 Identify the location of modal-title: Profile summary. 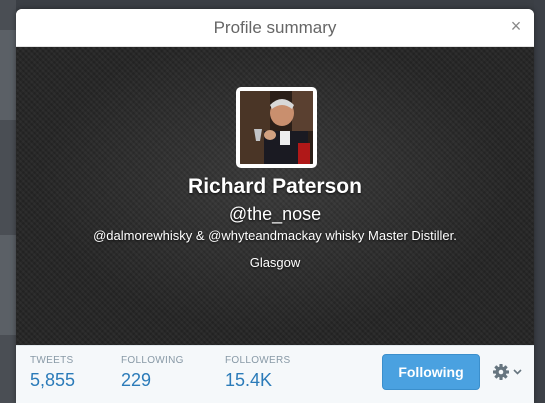
(275, 27).